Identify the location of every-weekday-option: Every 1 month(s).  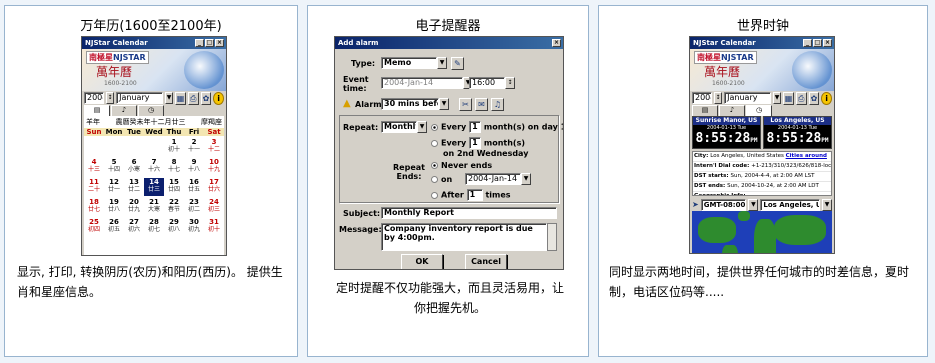
(478, 143).